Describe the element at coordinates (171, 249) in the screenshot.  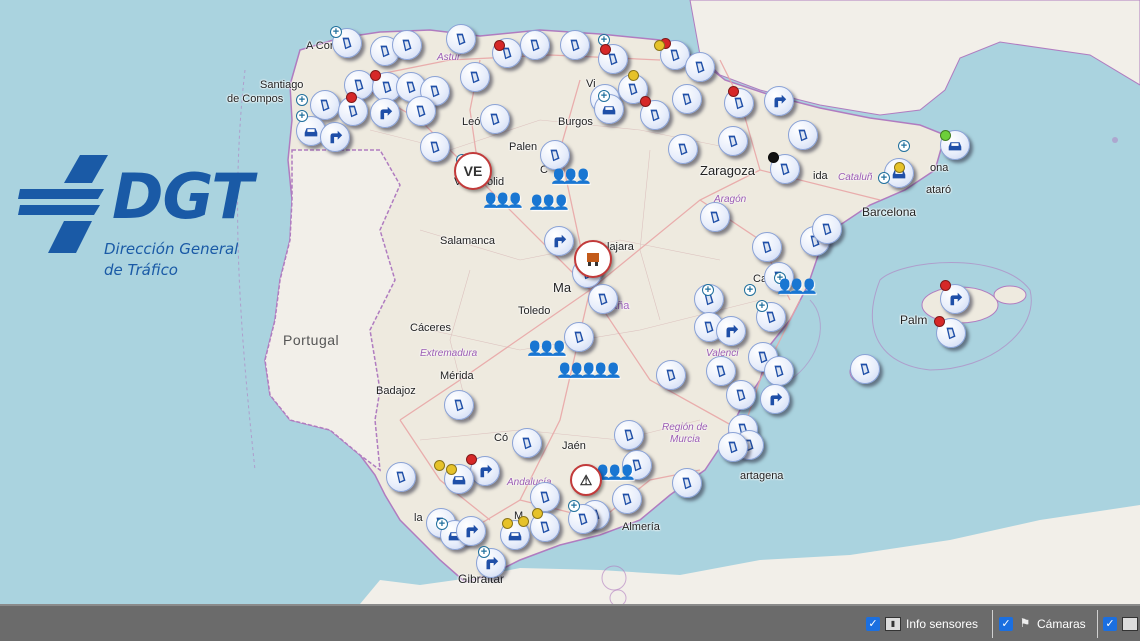
I see `logo-subtitle-line1: Dirección General` at that location.